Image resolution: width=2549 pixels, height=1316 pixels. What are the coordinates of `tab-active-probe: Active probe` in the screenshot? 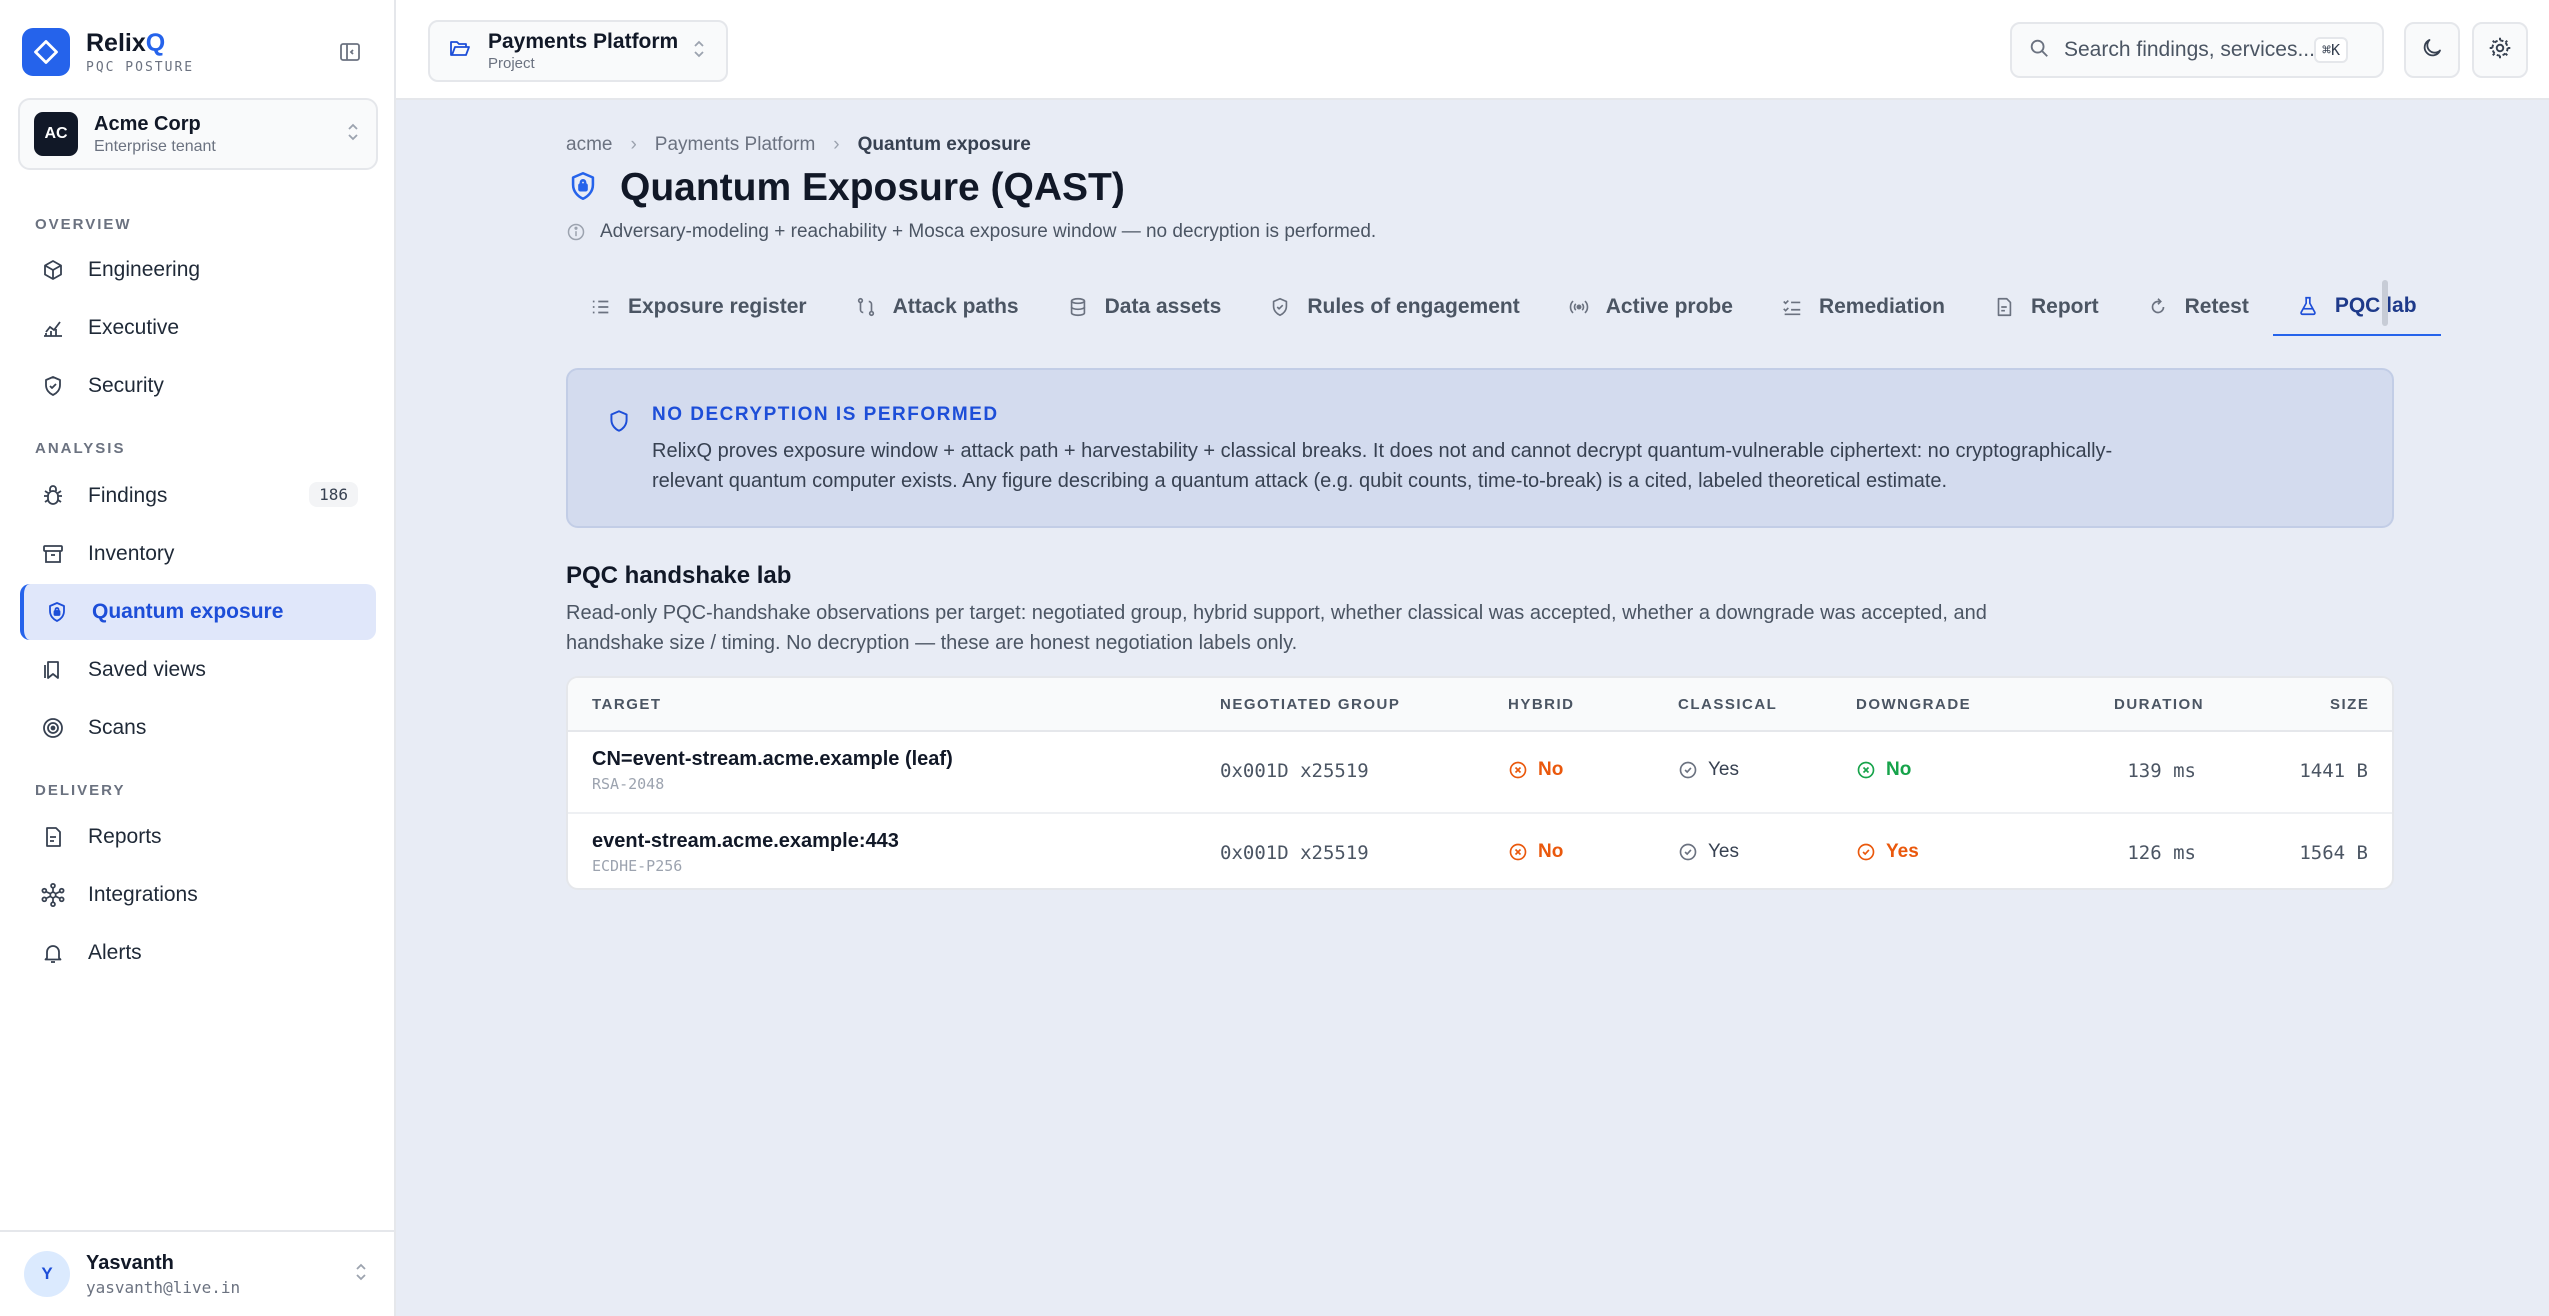 It's located at (1650, 307).